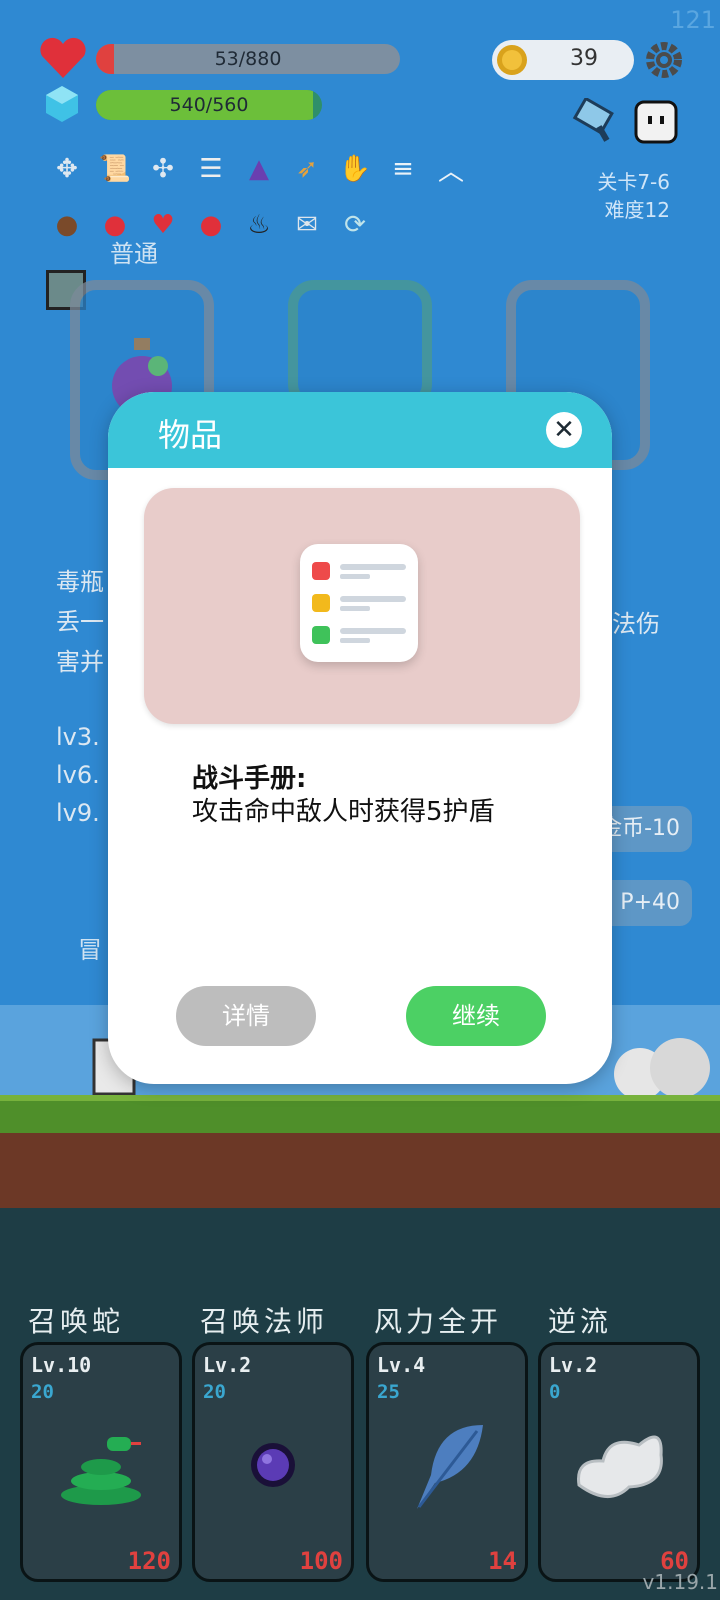 This screenshot has width=720, height=1600. Describe the element at coordinates (633, 196) in the screenshot. I see `stage-info: 关卡7-6 难度12` at that location.